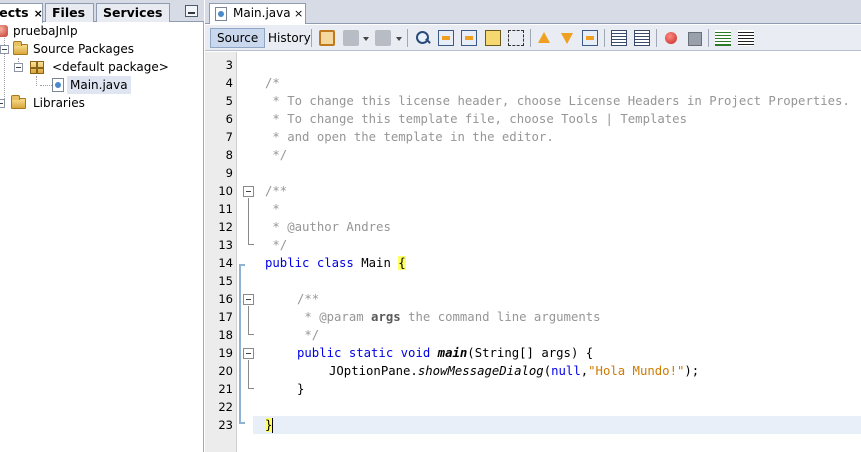 The image size is (861, 452). Describe the element at coordinates (225, 353) in the screenshot. I see `line-number: 19` at that location.